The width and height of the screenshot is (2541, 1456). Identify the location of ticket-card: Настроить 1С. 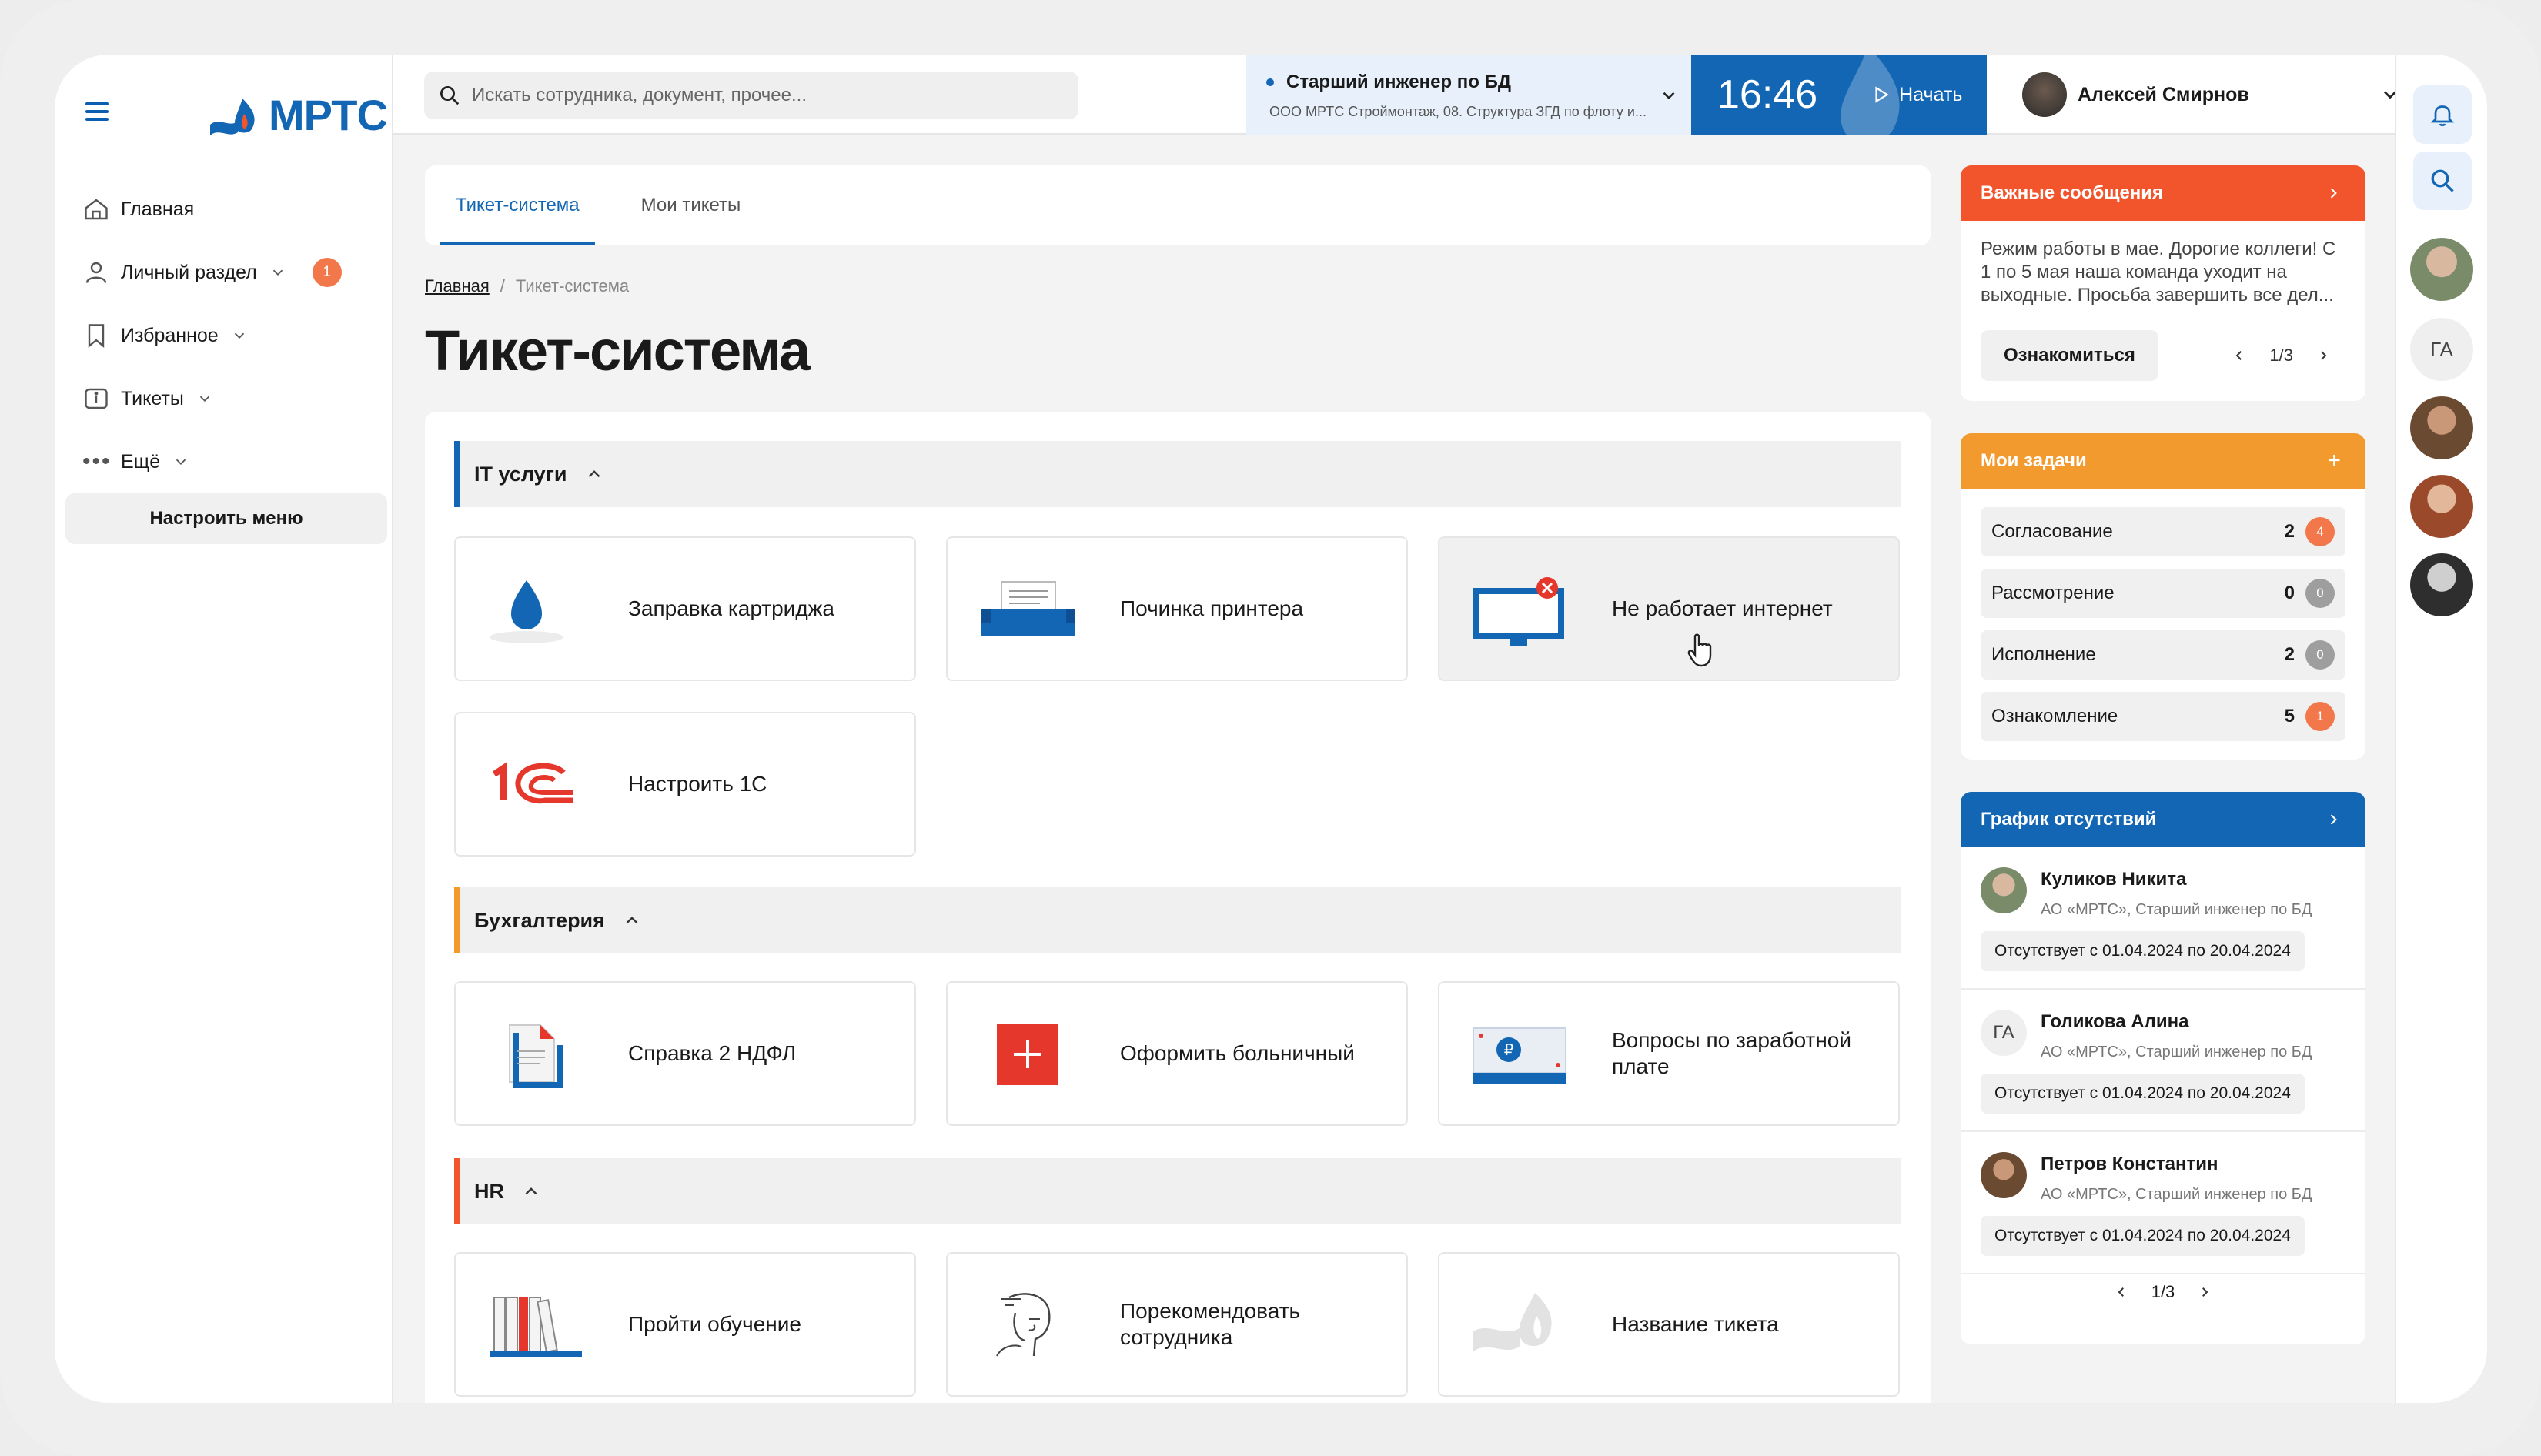
(685, 785).